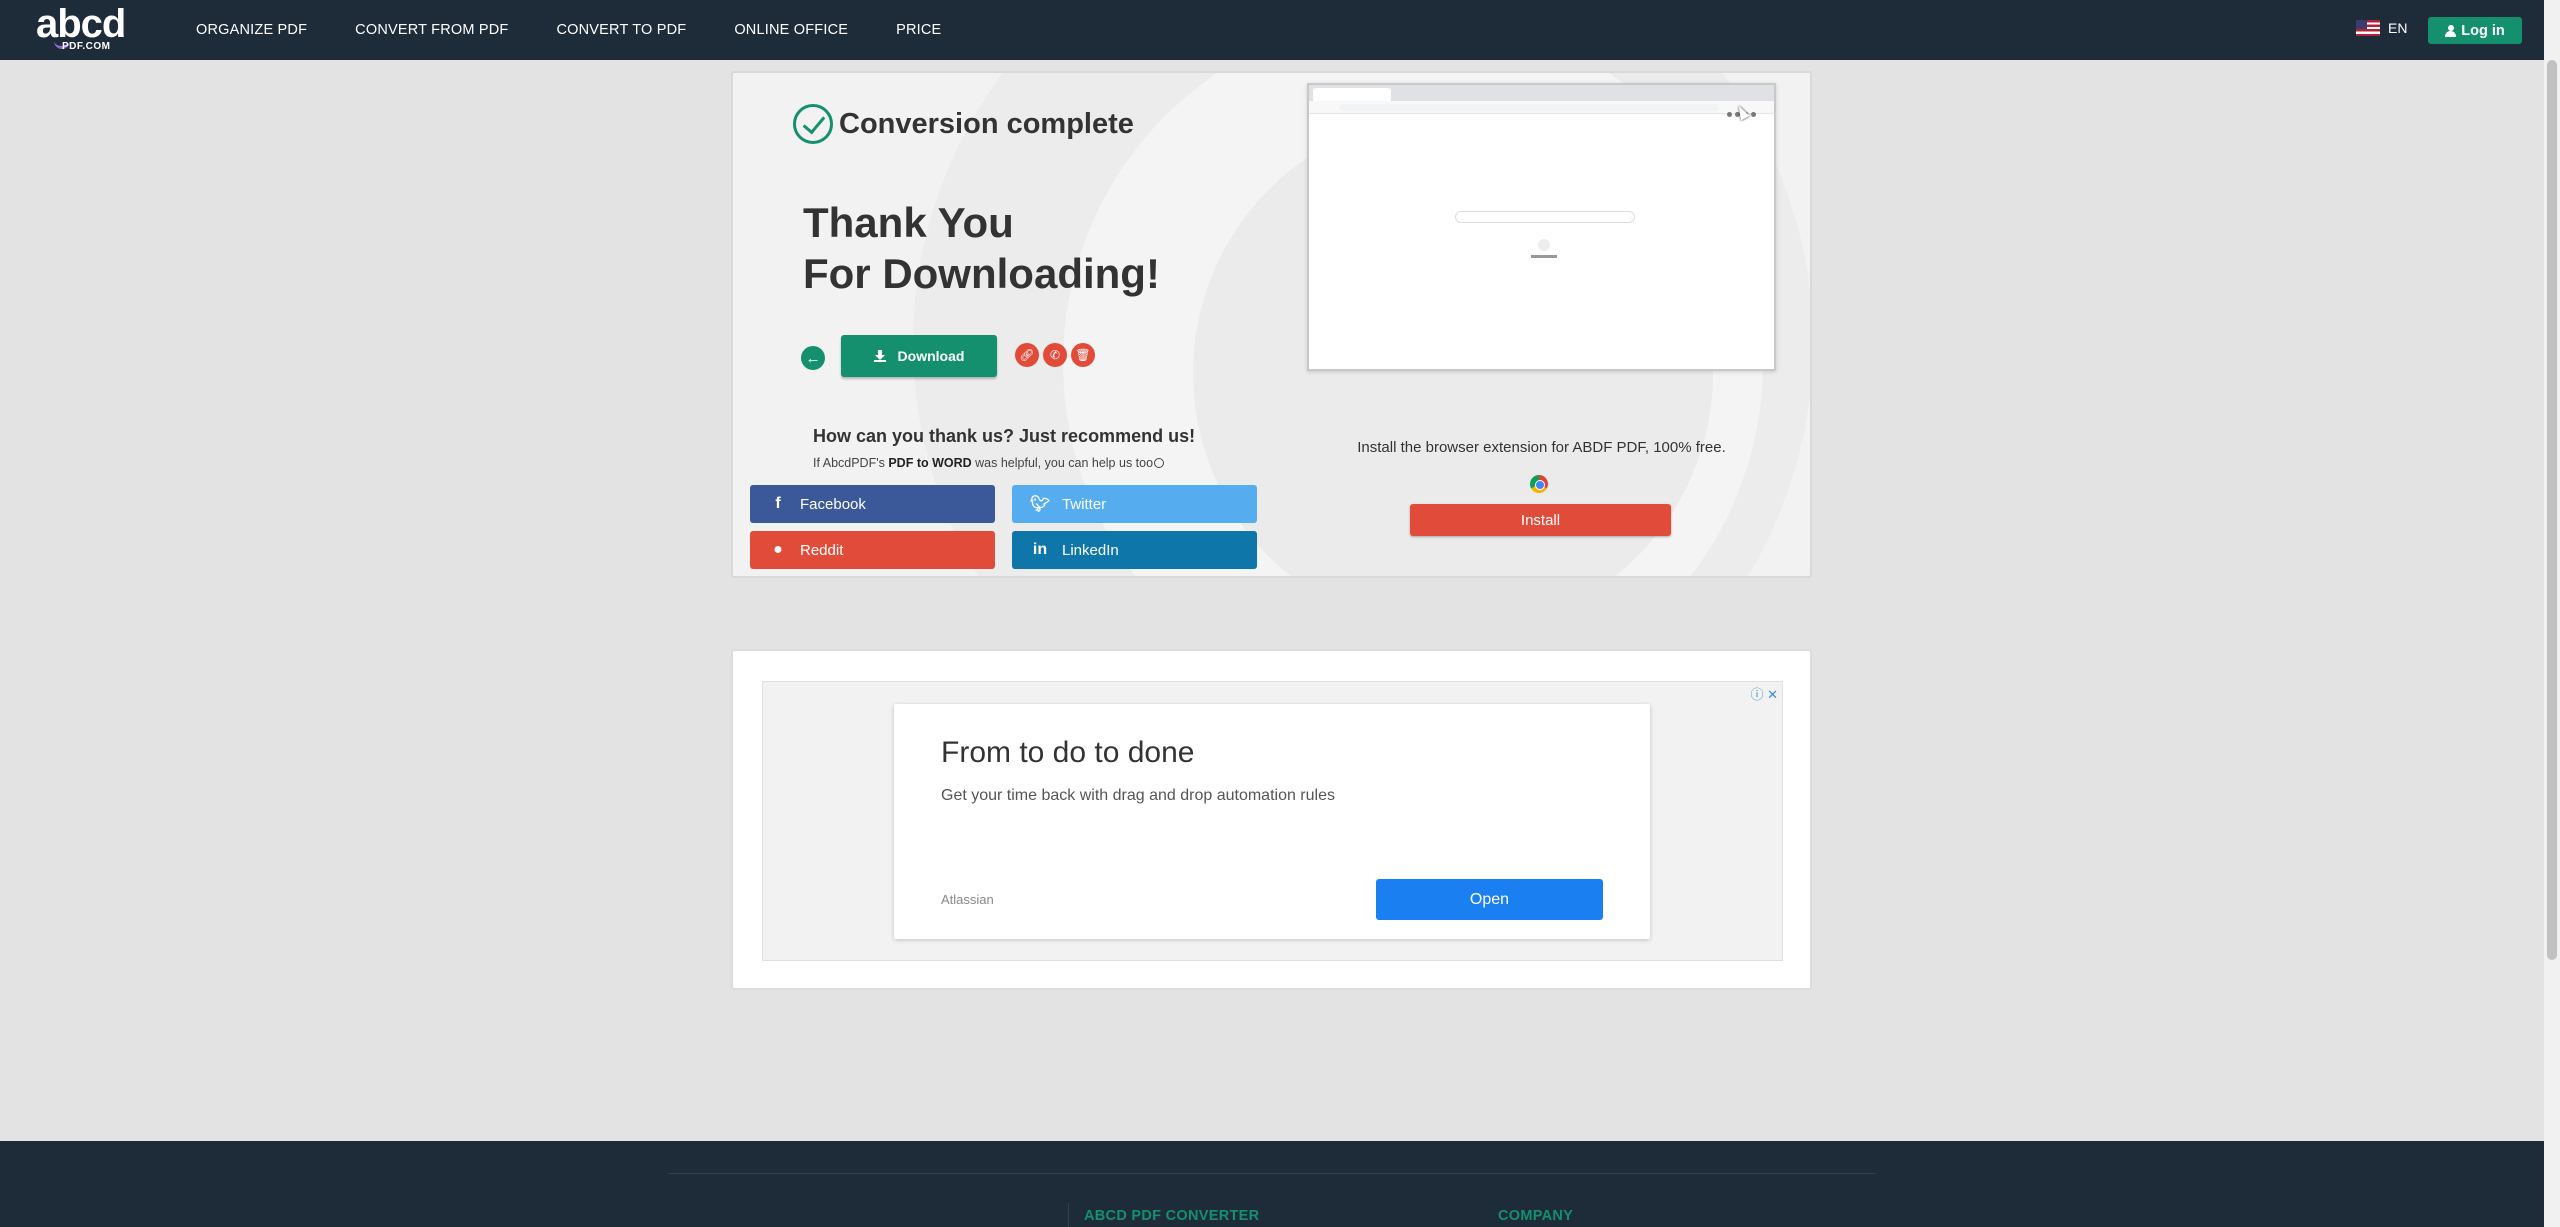  Describe the element at coordinates (1084, 504) in the screenshot. I see `twitter-label: Twitter` at that location.